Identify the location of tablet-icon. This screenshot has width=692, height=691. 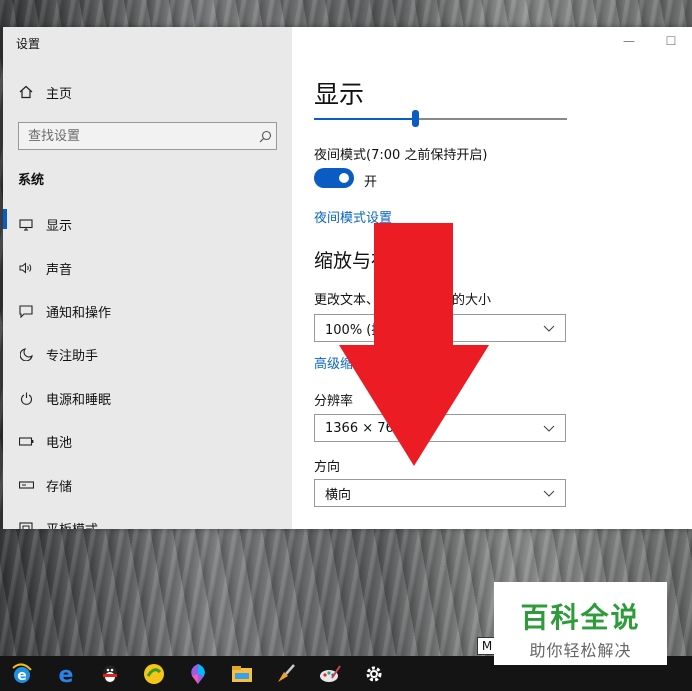
(26, 525).